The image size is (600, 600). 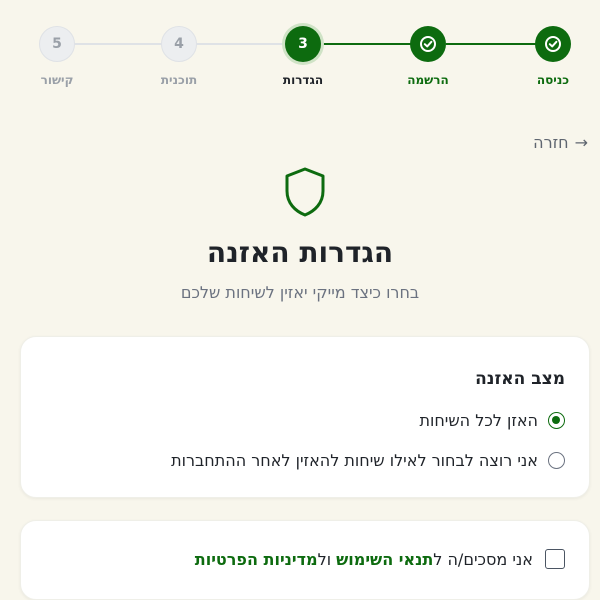 What do you see at coordinates (303, 44) in the screenshot?
I see `step-3-indicator: 3` at bounding box center [303, 44].